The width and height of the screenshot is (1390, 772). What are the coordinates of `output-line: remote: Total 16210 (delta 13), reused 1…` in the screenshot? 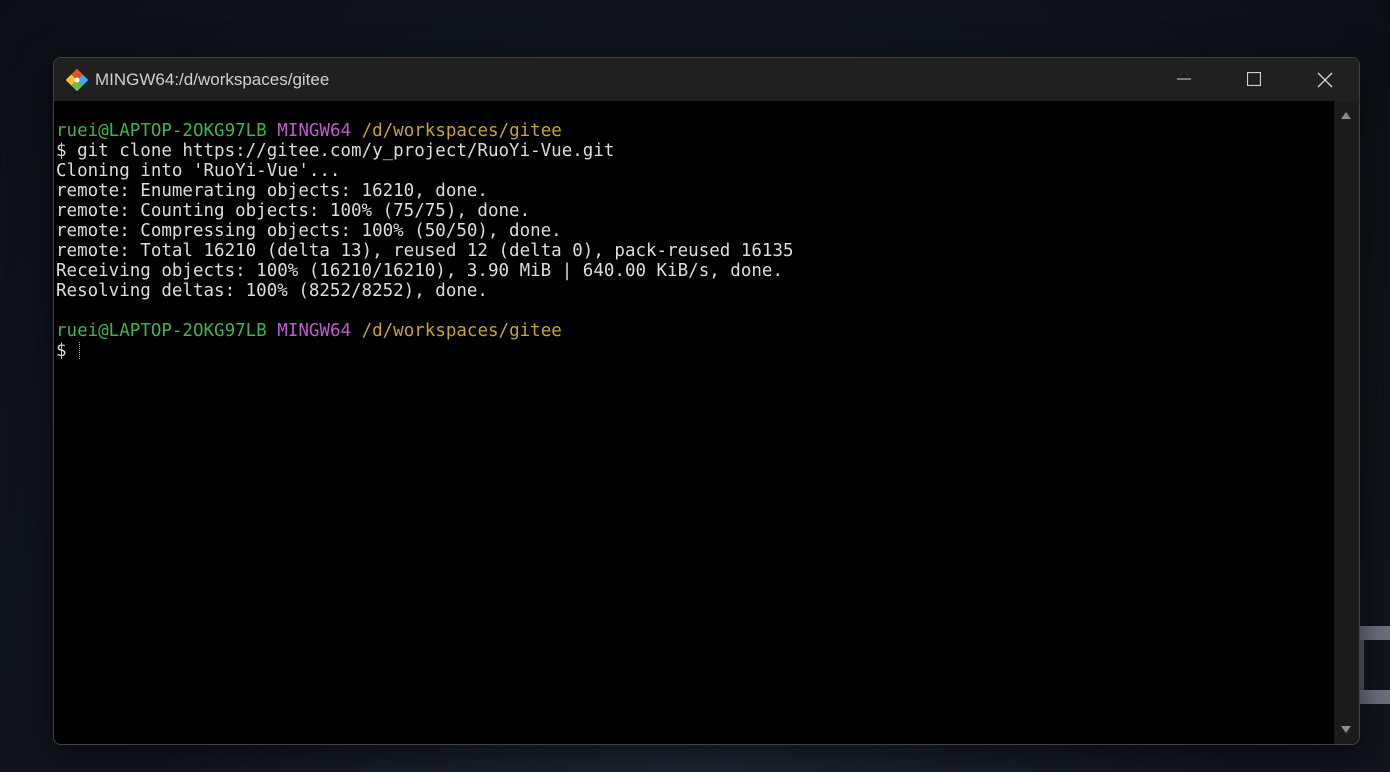 It's located at (425, 251).